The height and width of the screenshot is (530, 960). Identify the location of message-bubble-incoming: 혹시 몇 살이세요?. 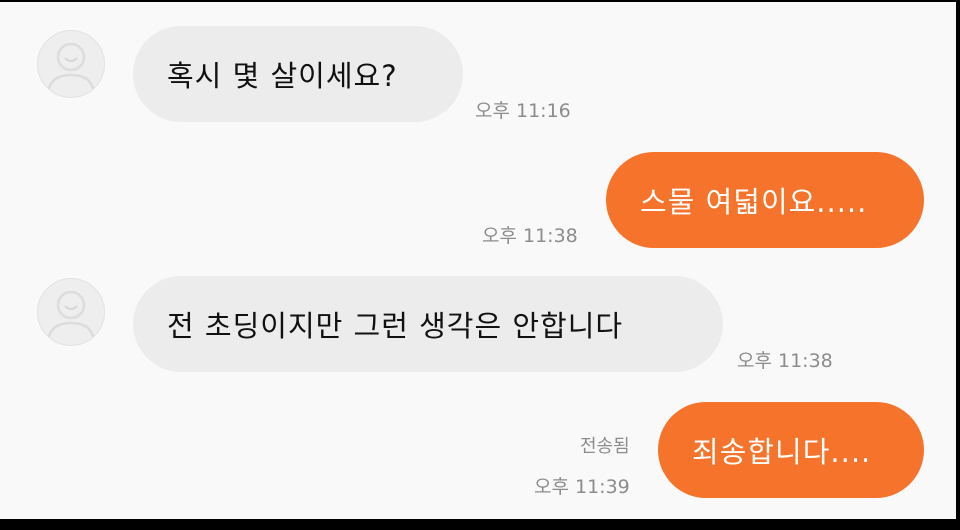
(298, 74).